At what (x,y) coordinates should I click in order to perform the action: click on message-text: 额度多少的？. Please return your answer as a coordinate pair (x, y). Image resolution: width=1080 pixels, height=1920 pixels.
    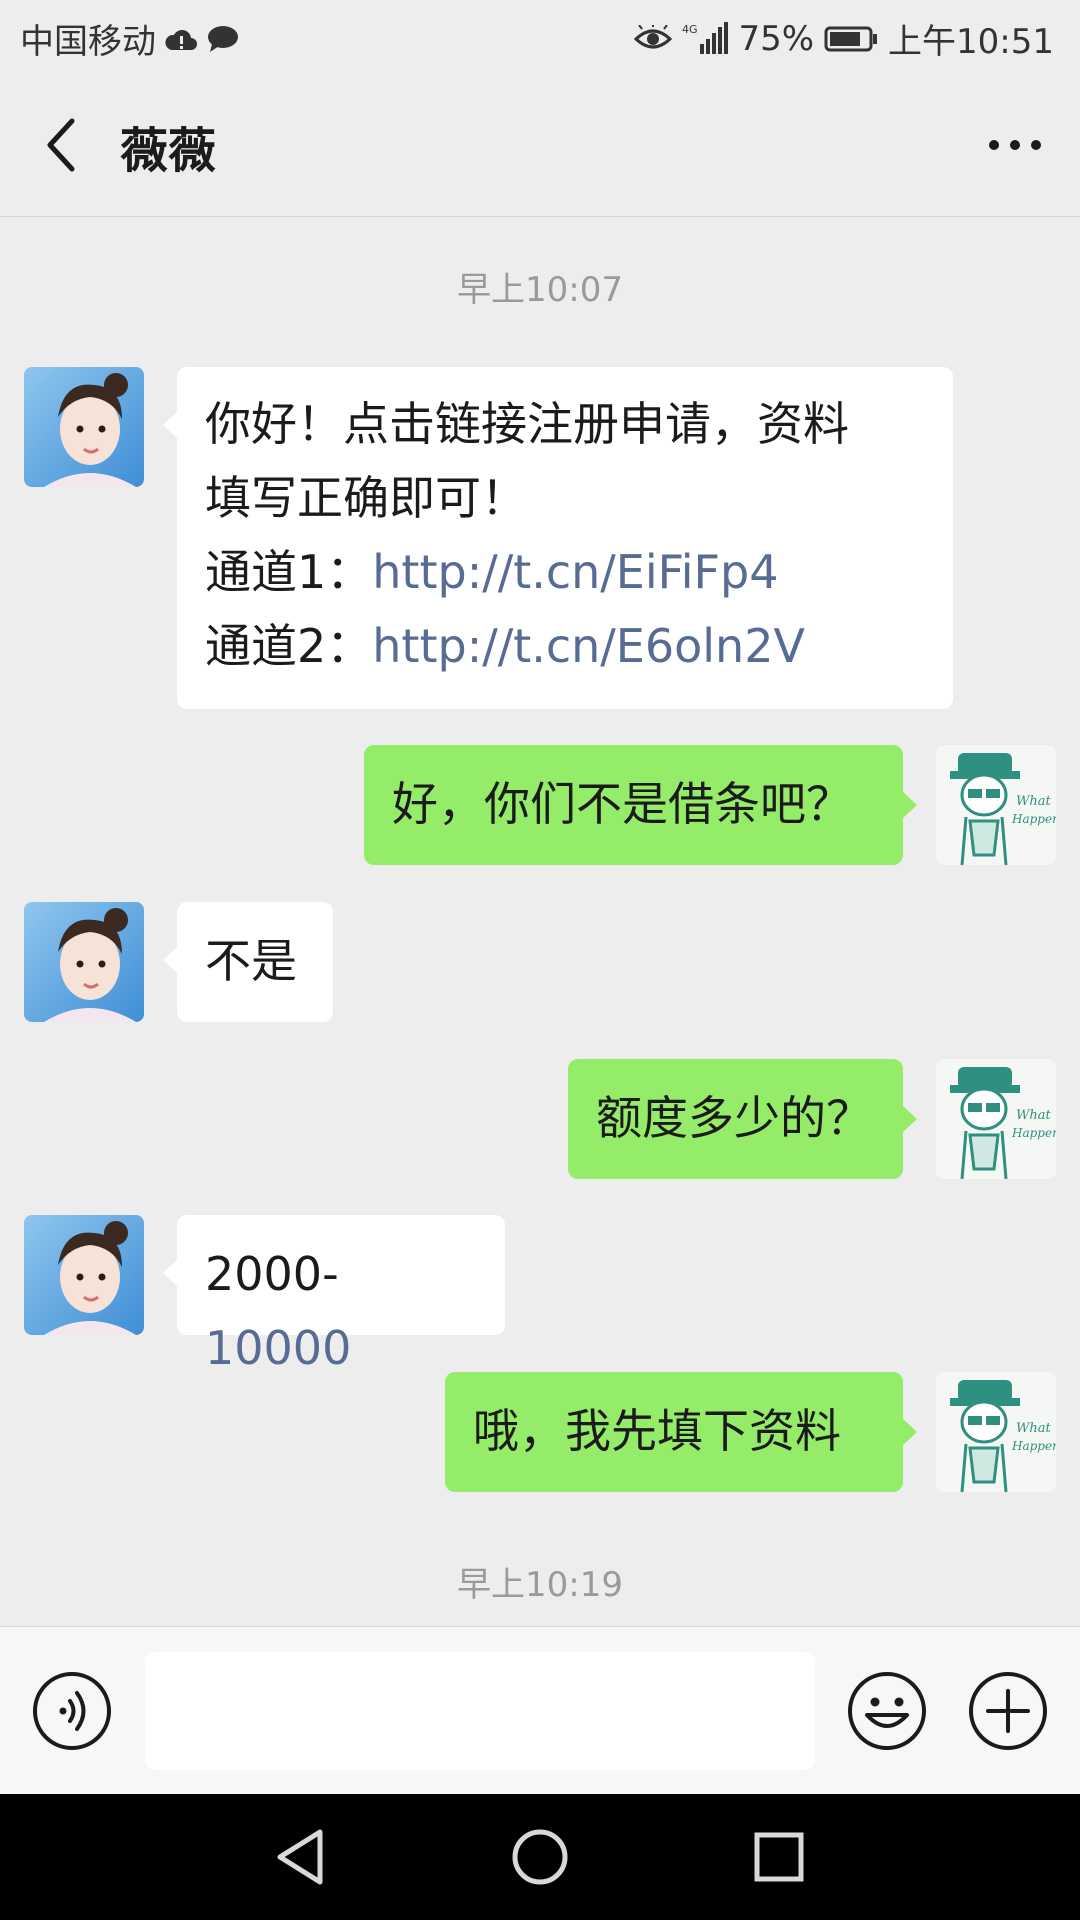
    Looking at the image, I should click on (734, 1118).